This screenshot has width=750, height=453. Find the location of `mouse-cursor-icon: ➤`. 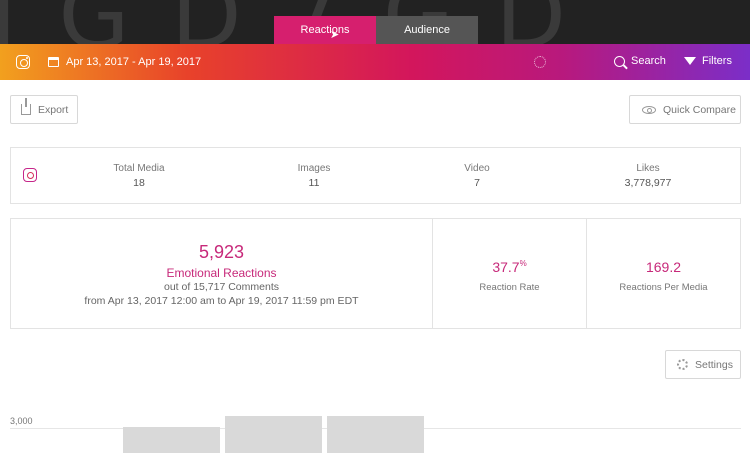

mouse-cursor-icon: ➤ is located at coordinates (335, 35).